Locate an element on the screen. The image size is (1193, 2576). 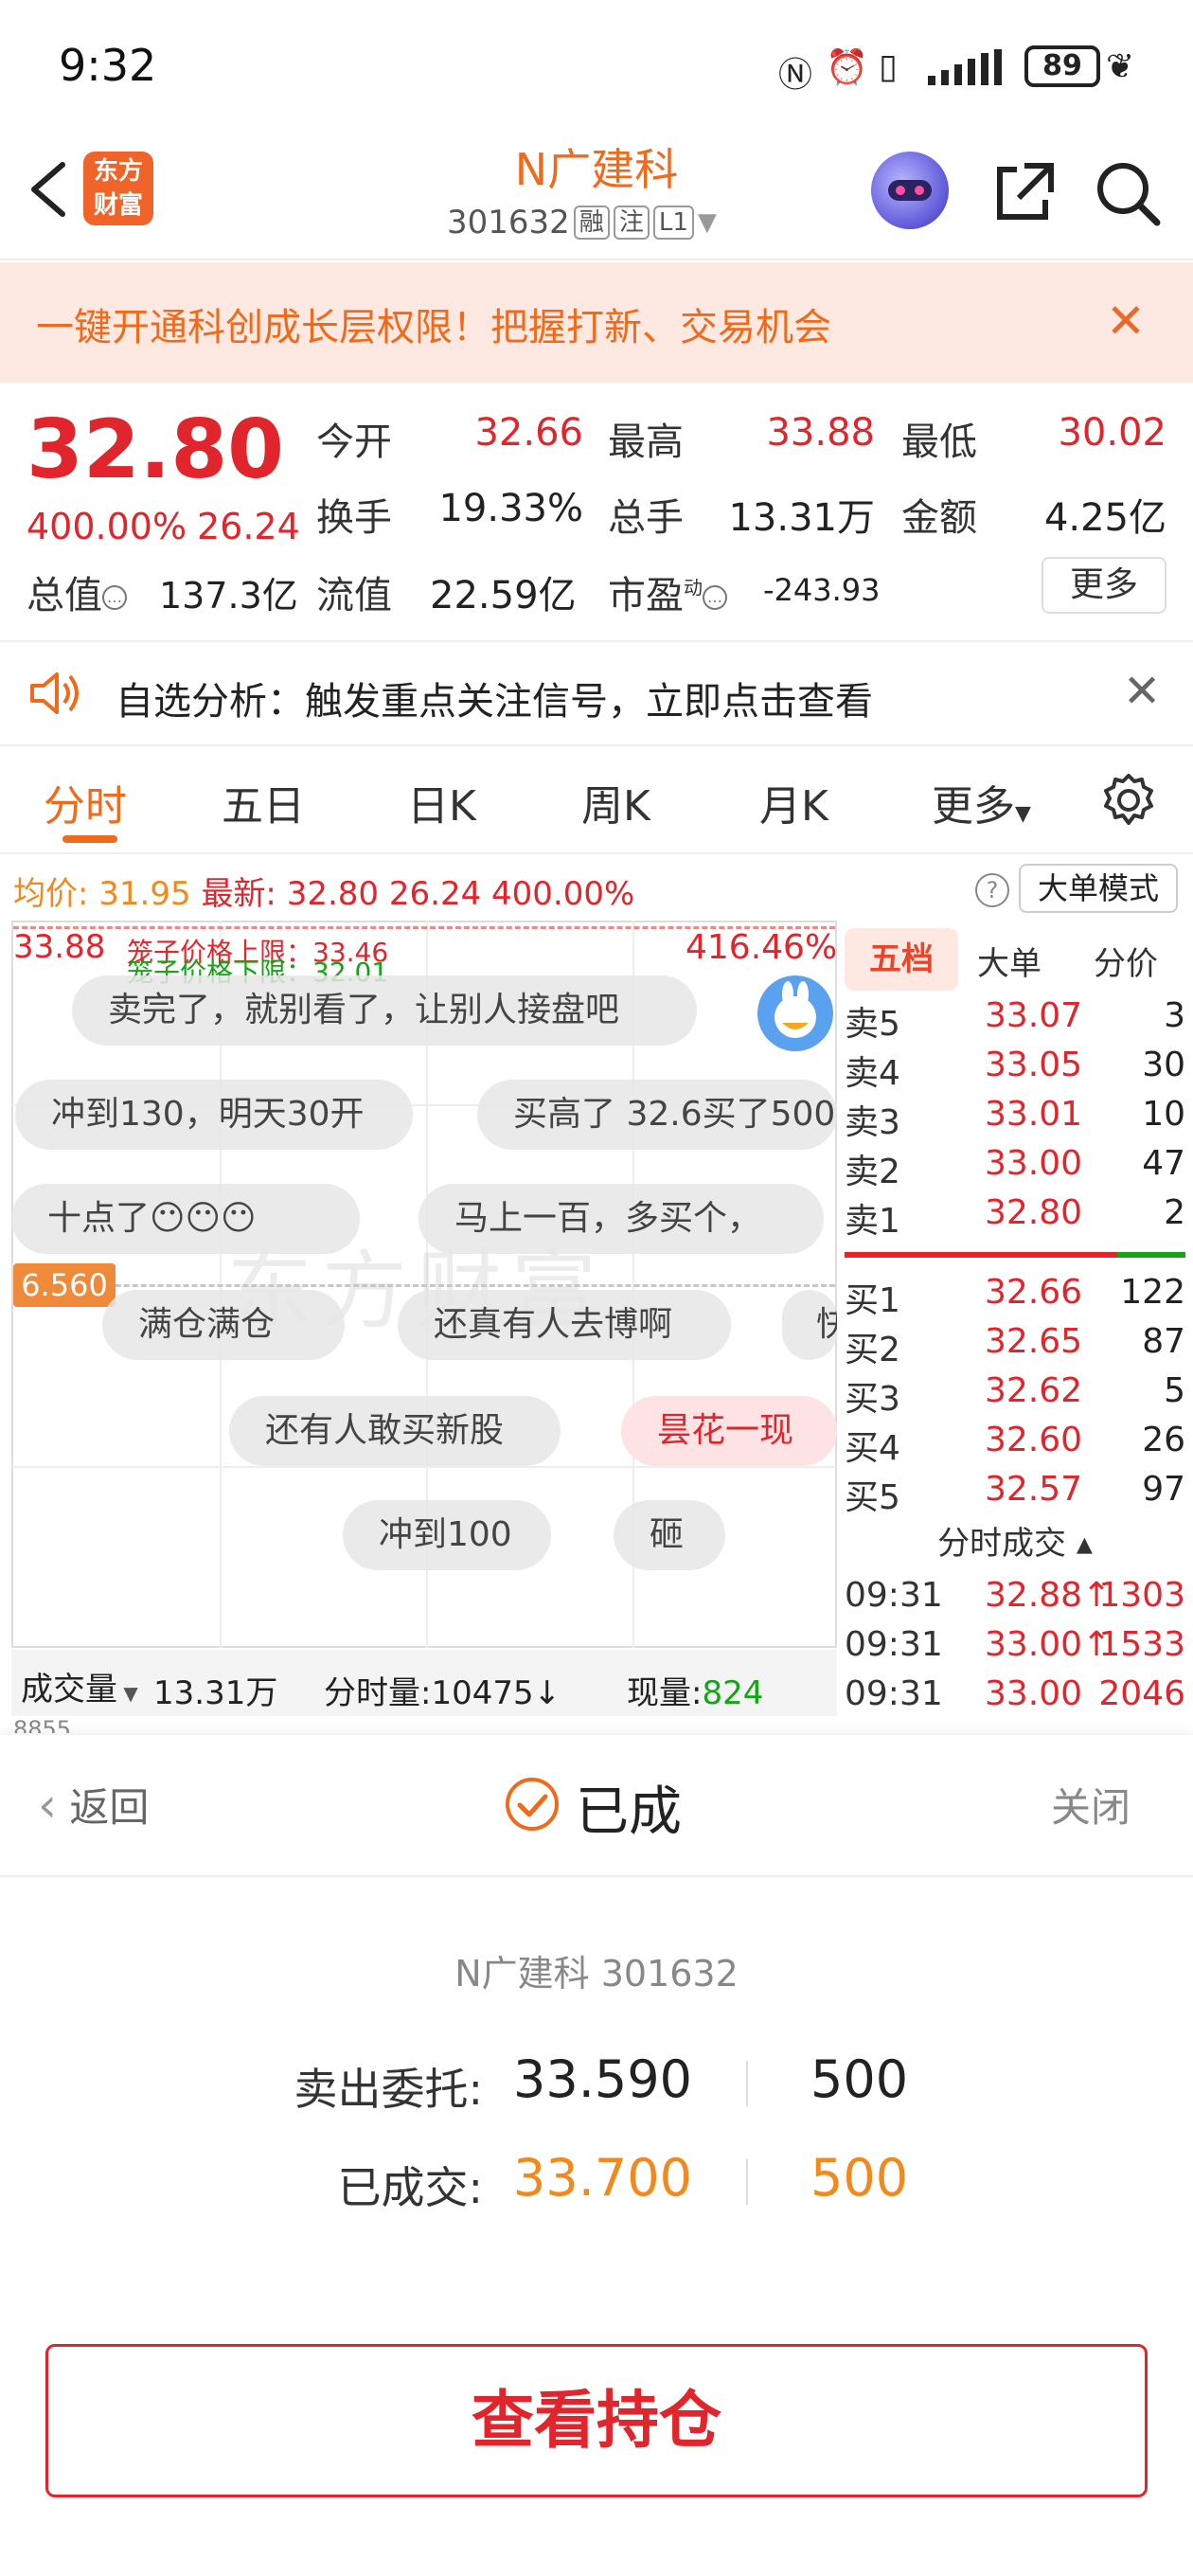
comment-bubble: 砸 is located at coordinates (669, 1535).